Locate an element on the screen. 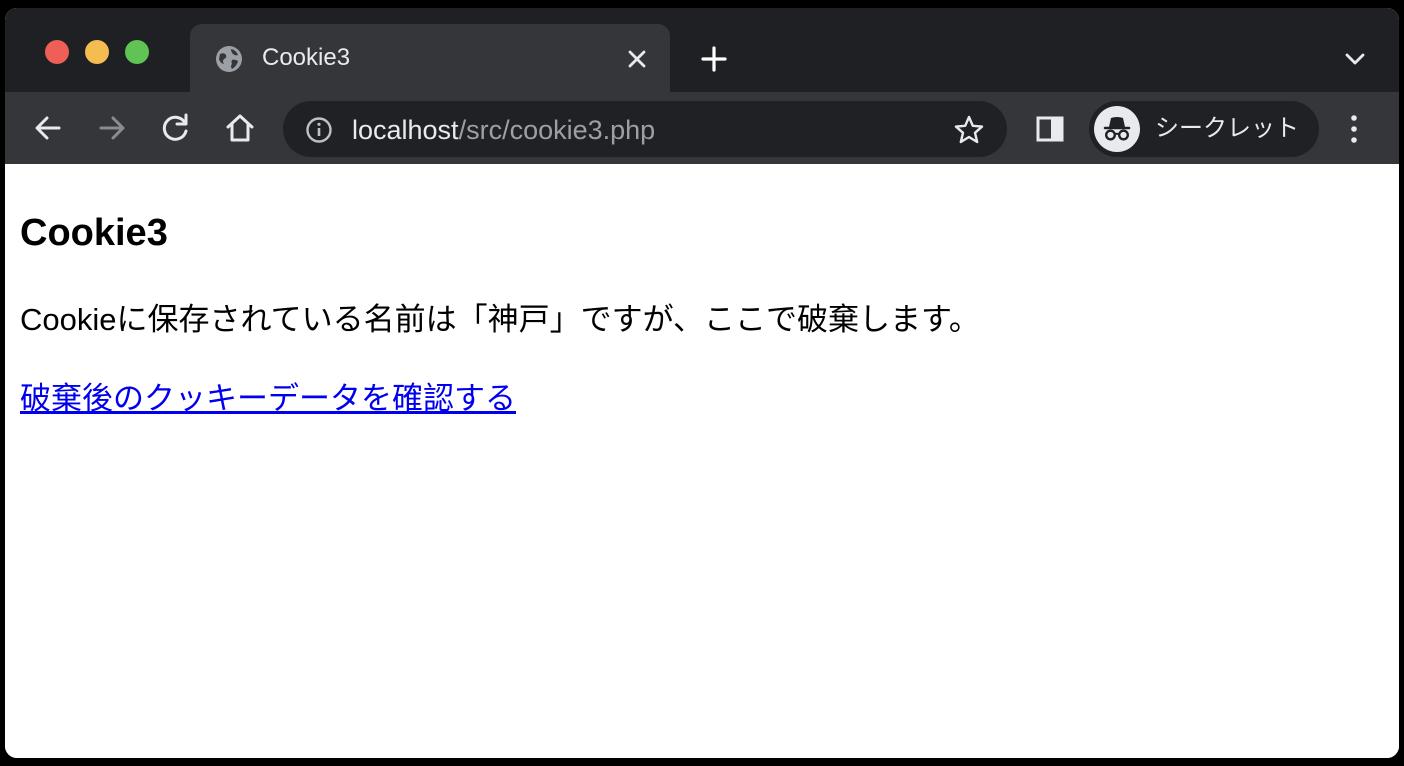 This screenshot has width=1404, height=766. more-menu-icon is located at coordinates (1354, 129).